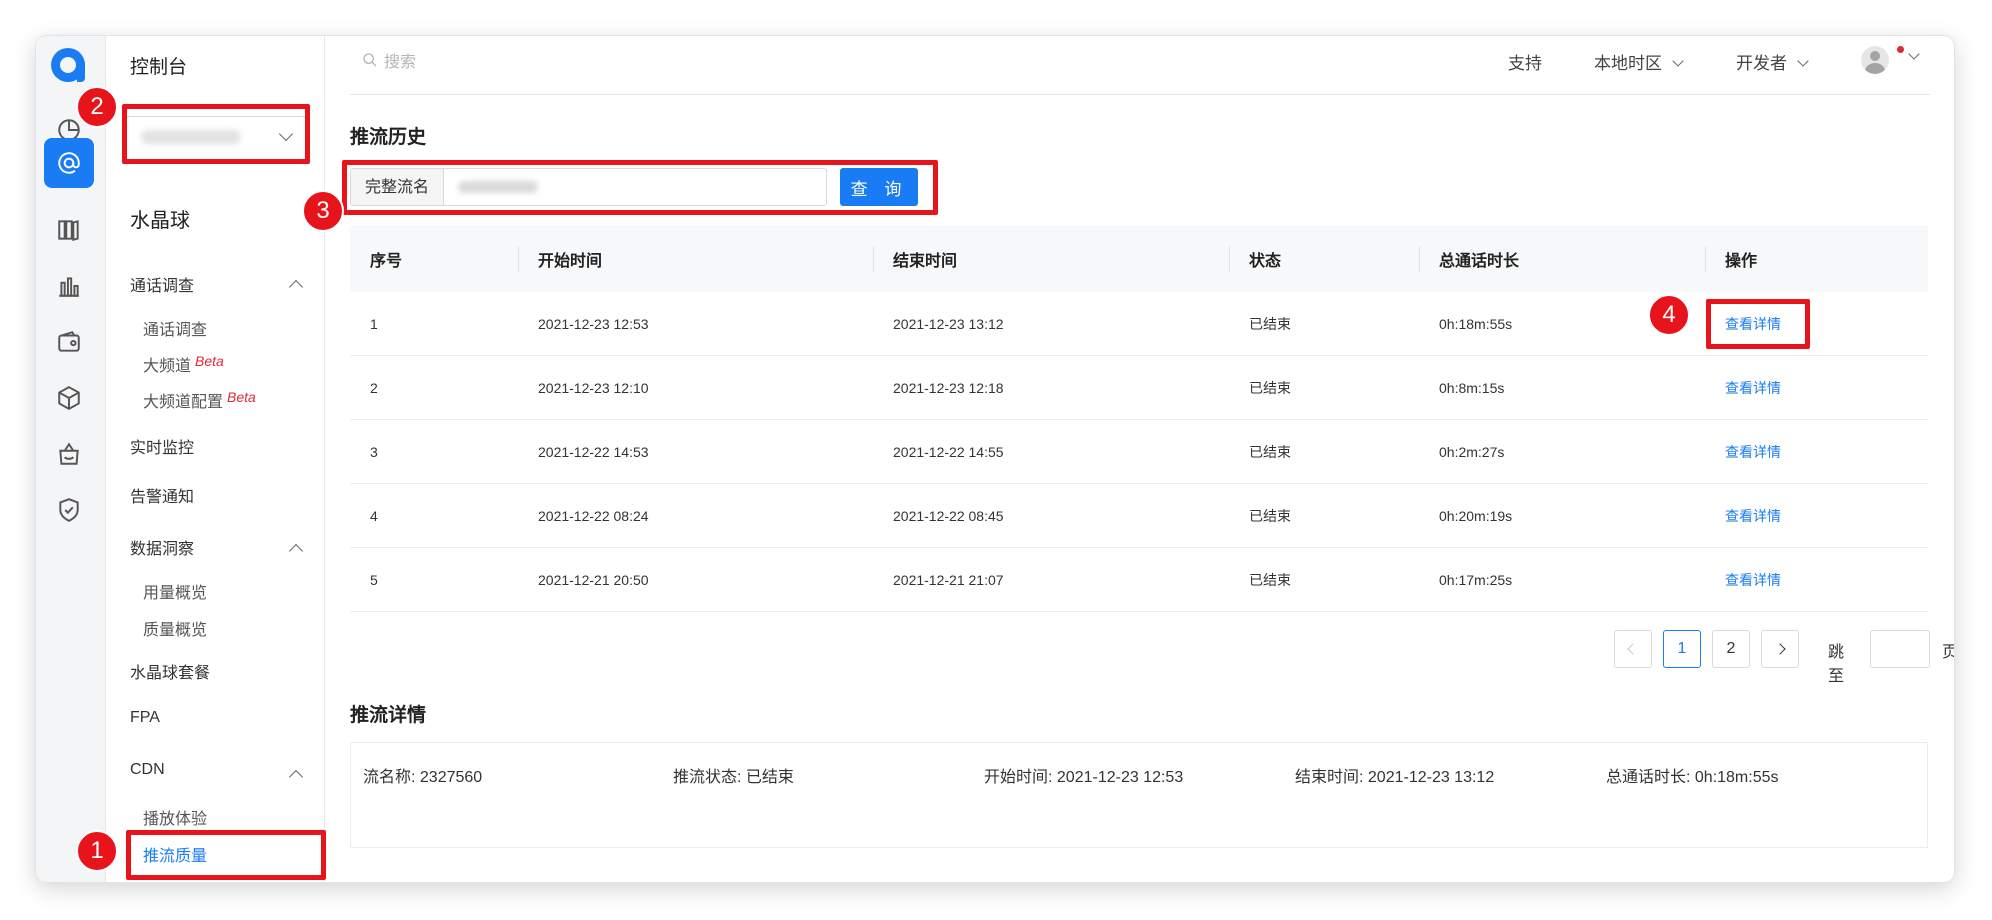  Describe the element at coordinates (374, 579) in the screenshot. I see `cell-no: 5` at that location.